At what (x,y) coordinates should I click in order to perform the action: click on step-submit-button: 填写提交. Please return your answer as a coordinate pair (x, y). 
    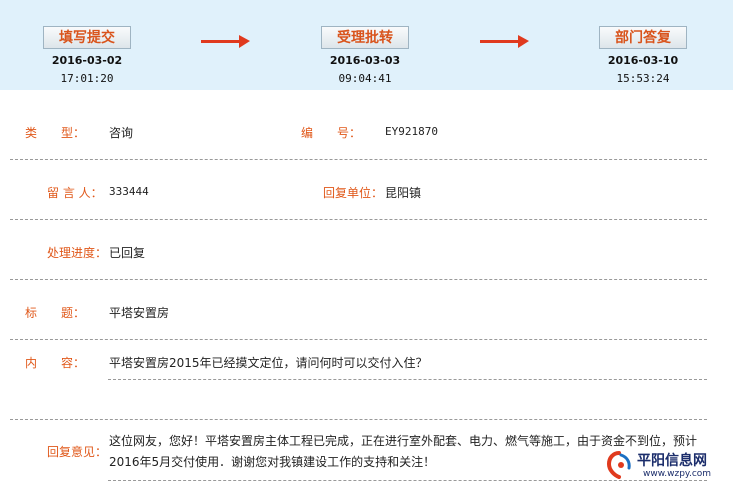
    Looking at the image, I should click on (87, 37).